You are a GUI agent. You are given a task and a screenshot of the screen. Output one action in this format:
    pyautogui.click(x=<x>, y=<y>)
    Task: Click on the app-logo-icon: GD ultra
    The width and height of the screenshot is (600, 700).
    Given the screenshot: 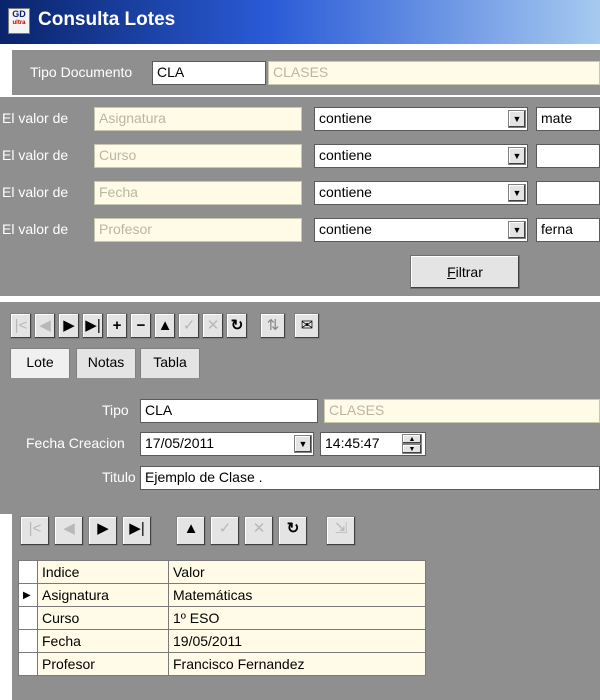 What is the action you would take?
    pyautogui.click(x=19, y=21)
    